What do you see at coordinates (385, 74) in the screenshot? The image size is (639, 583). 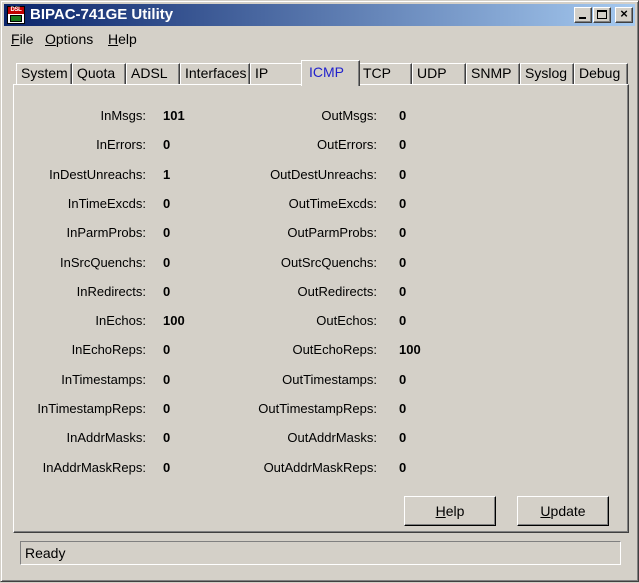 I see `tab-tcp: TCP` at bounding box center [385, 74].